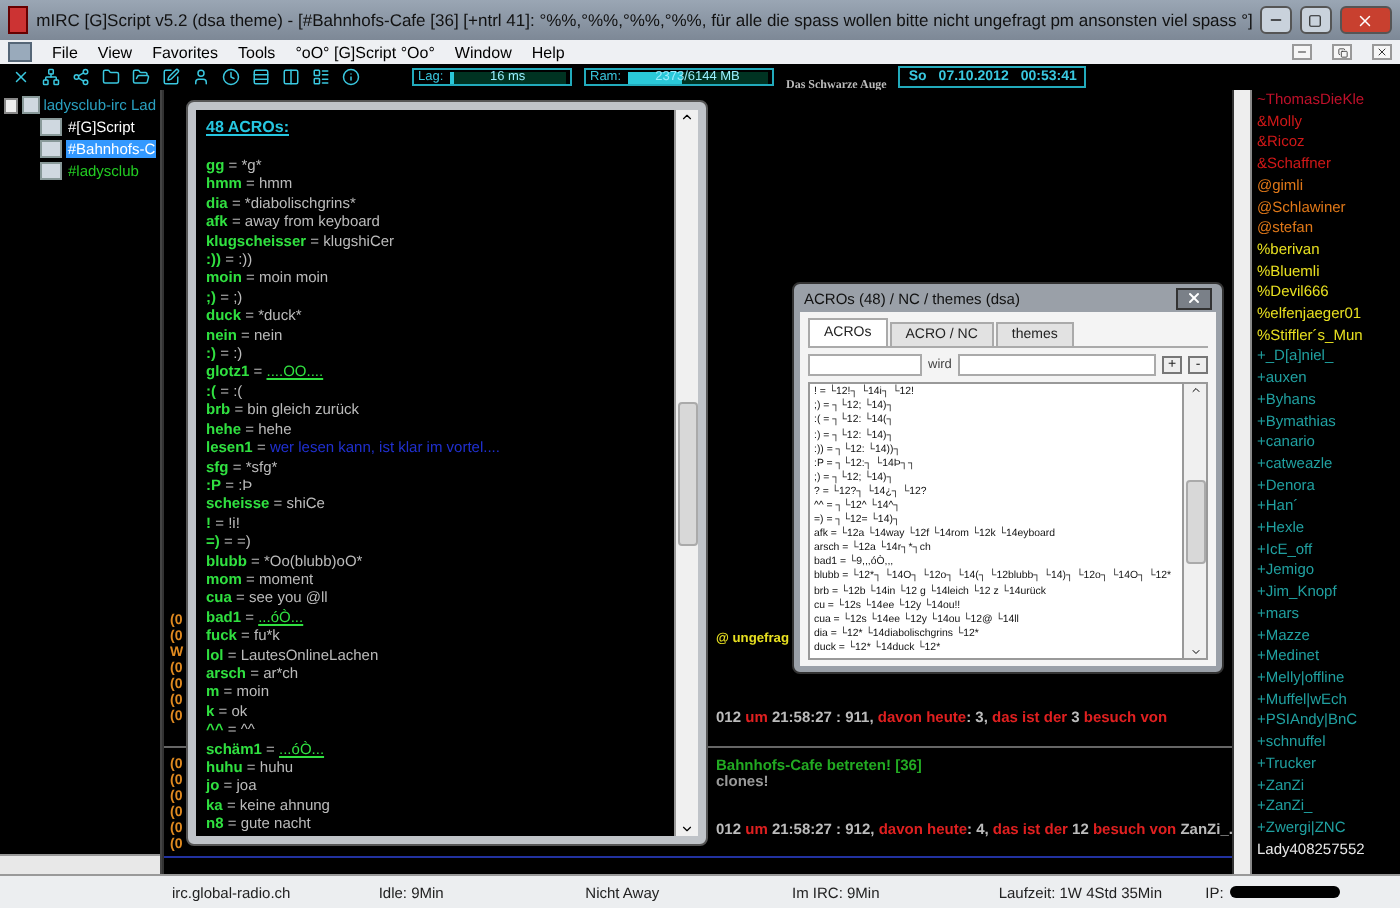  What do you see at coordinates (18, 20) in the screenshot?
I see `app-icon` at bounding box center [18, 20].